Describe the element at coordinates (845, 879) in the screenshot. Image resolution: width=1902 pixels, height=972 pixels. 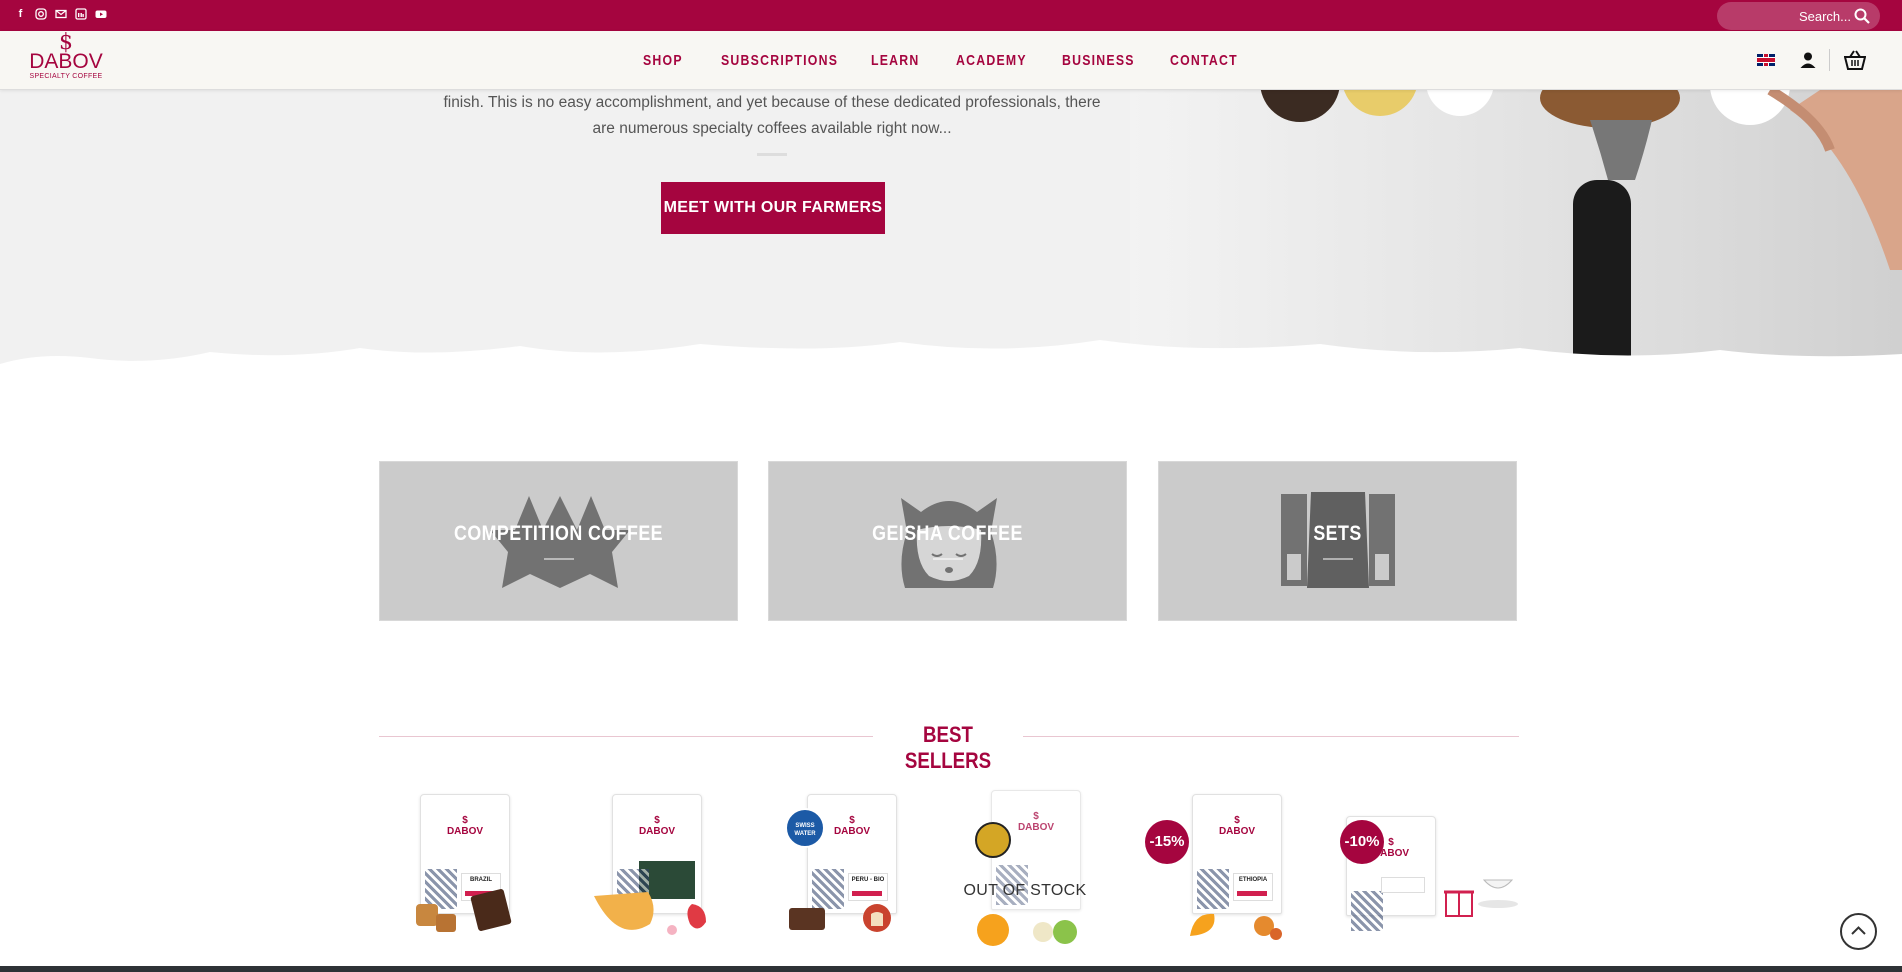
I see `product-card-peru-bio: $ DABOV PERU - BIO SWISS WATER` at that location.